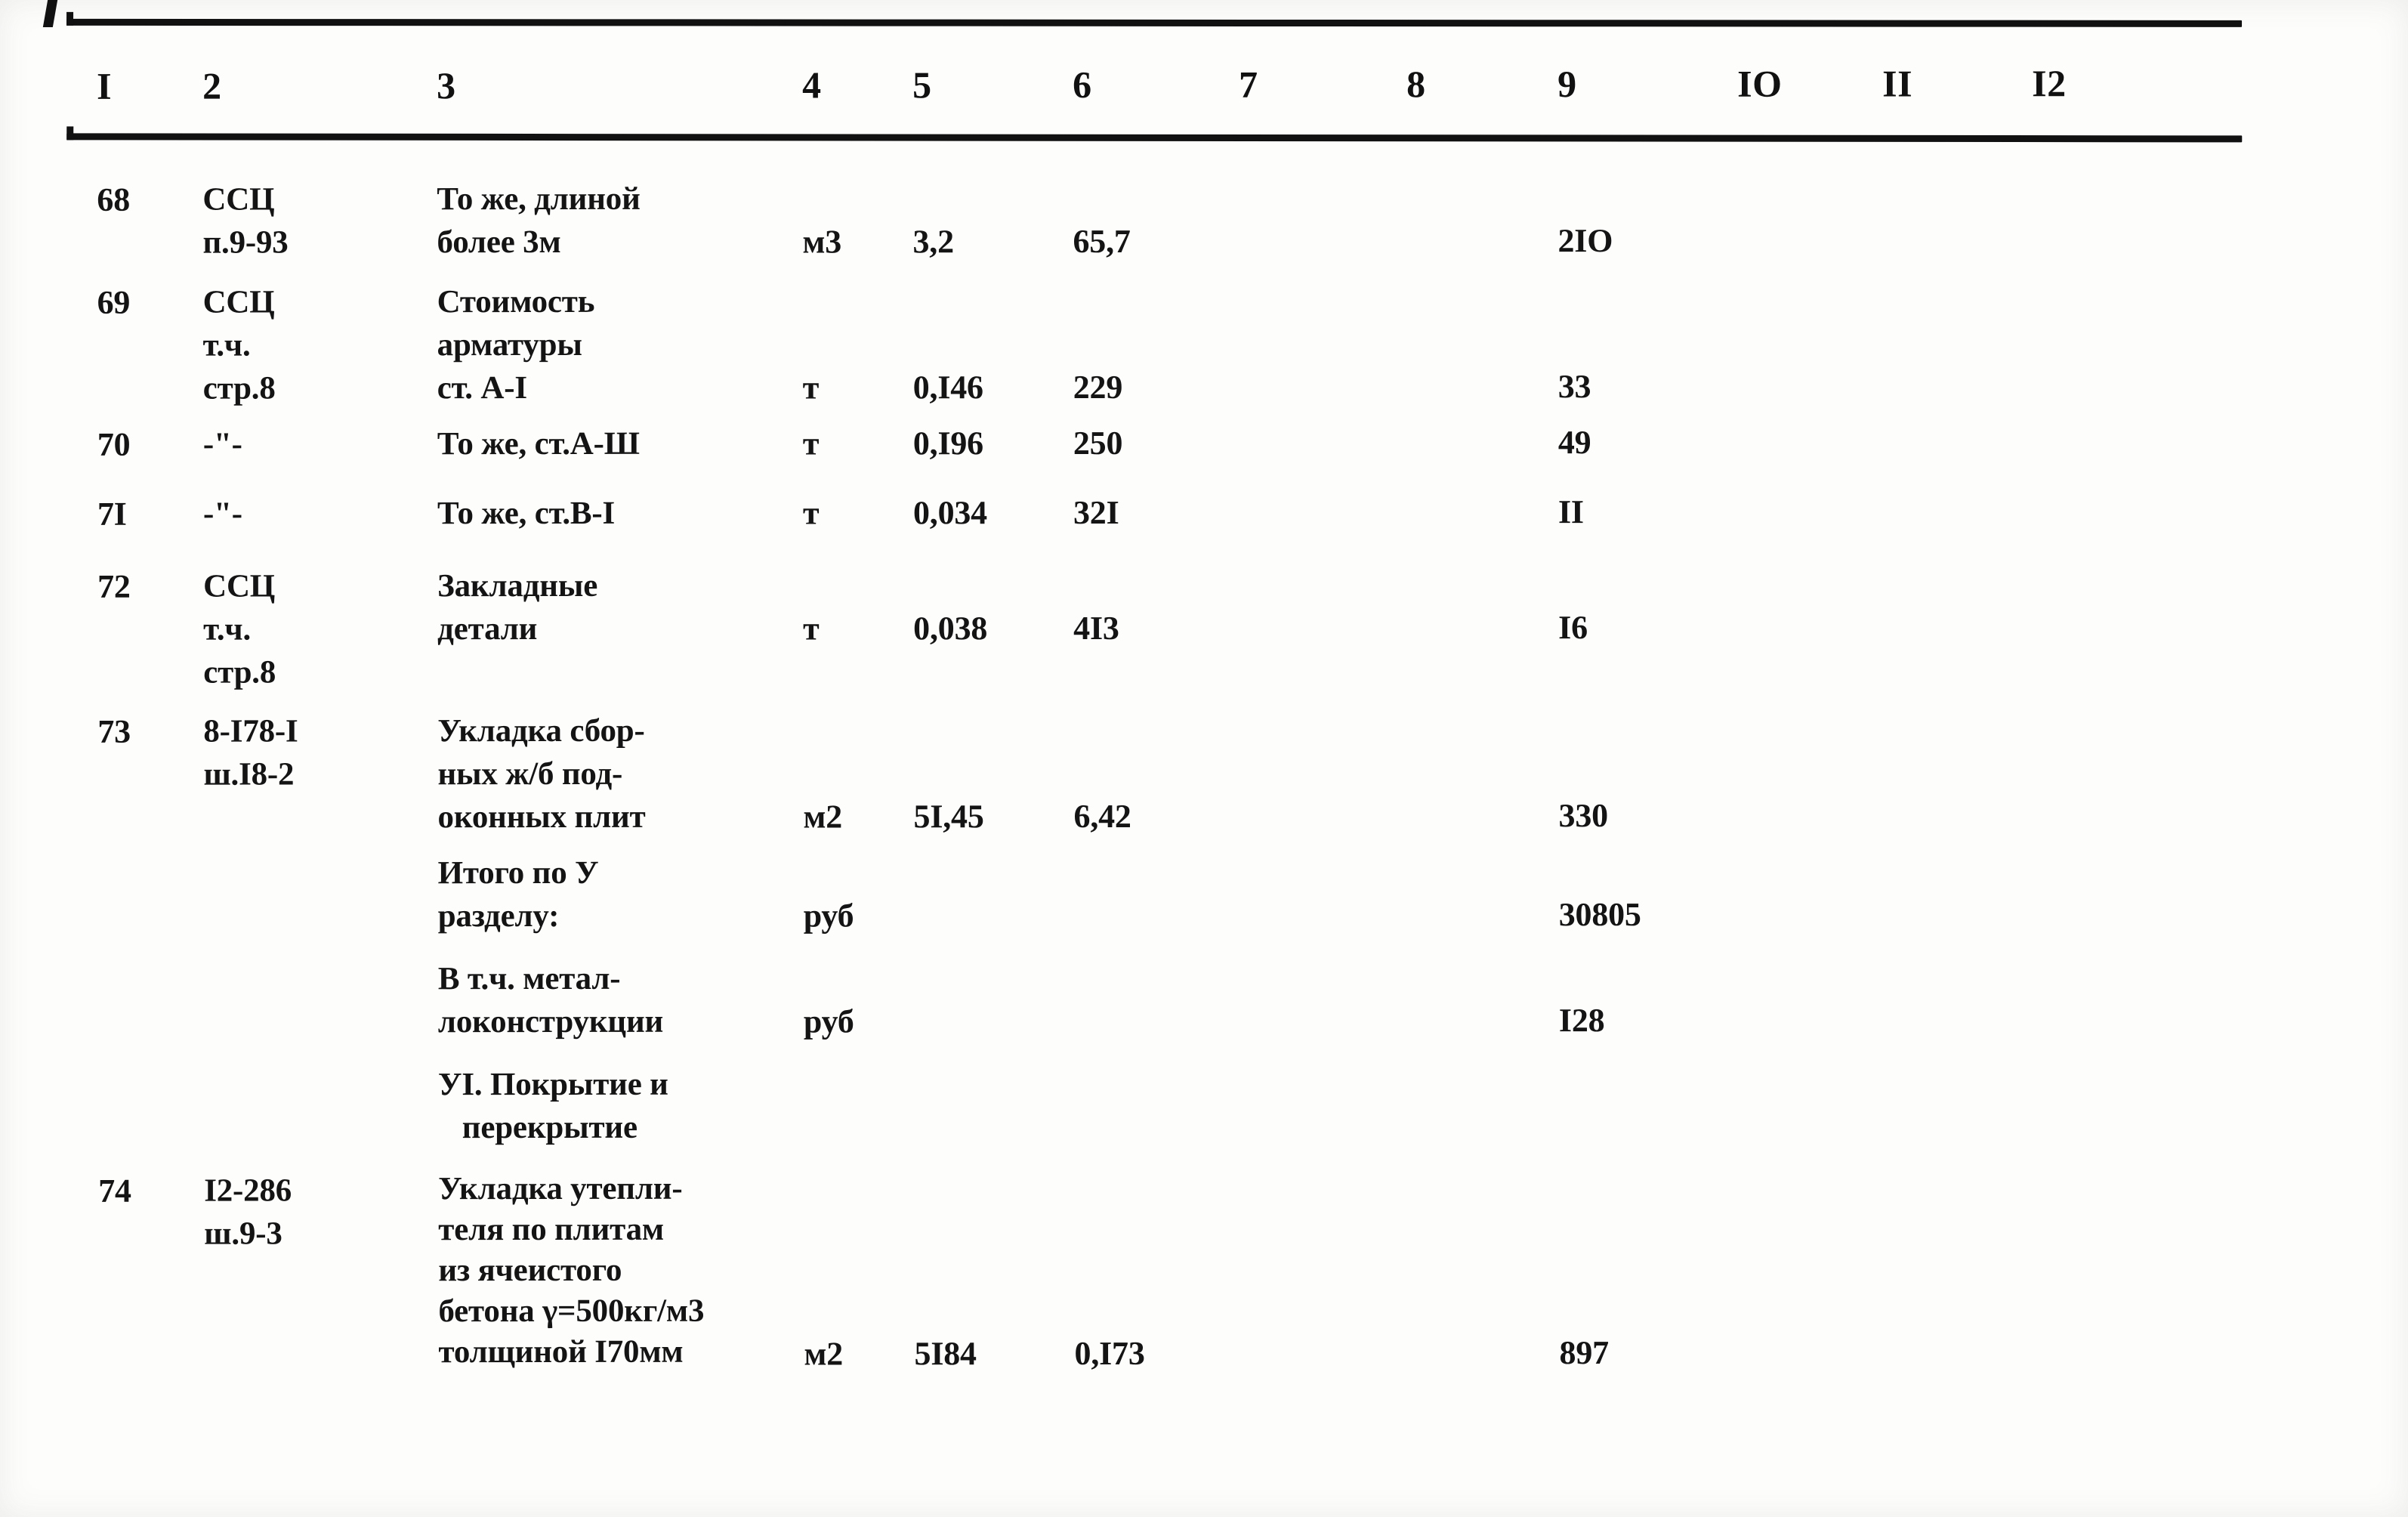 The image size is (2408, 1517). Describe the element at coordinates (212, 85) in the screenshot. I see `column-header-2: 2` at that location.